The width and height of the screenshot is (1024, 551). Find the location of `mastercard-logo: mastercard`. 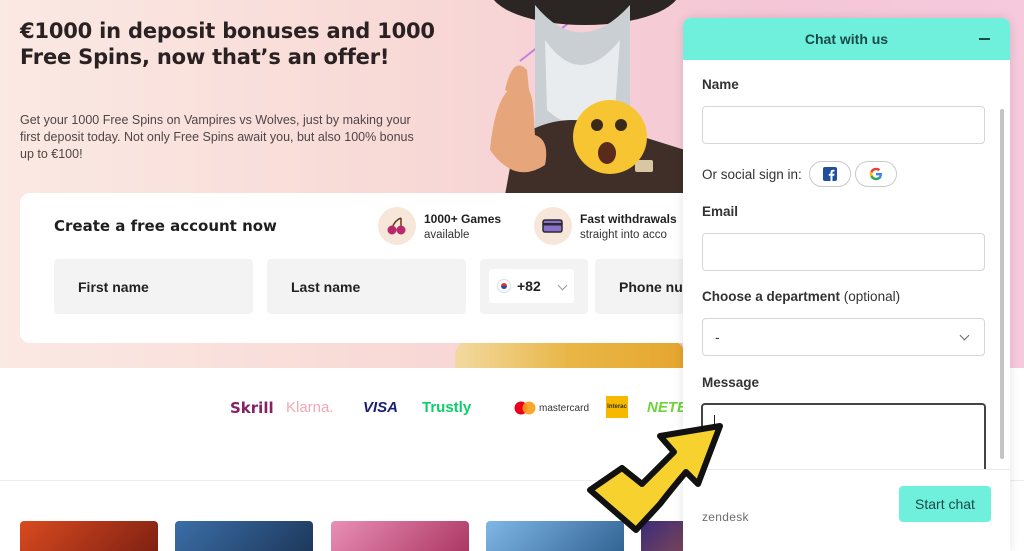

mastercard-logo: mastercard is located at coordinates (551, 408).